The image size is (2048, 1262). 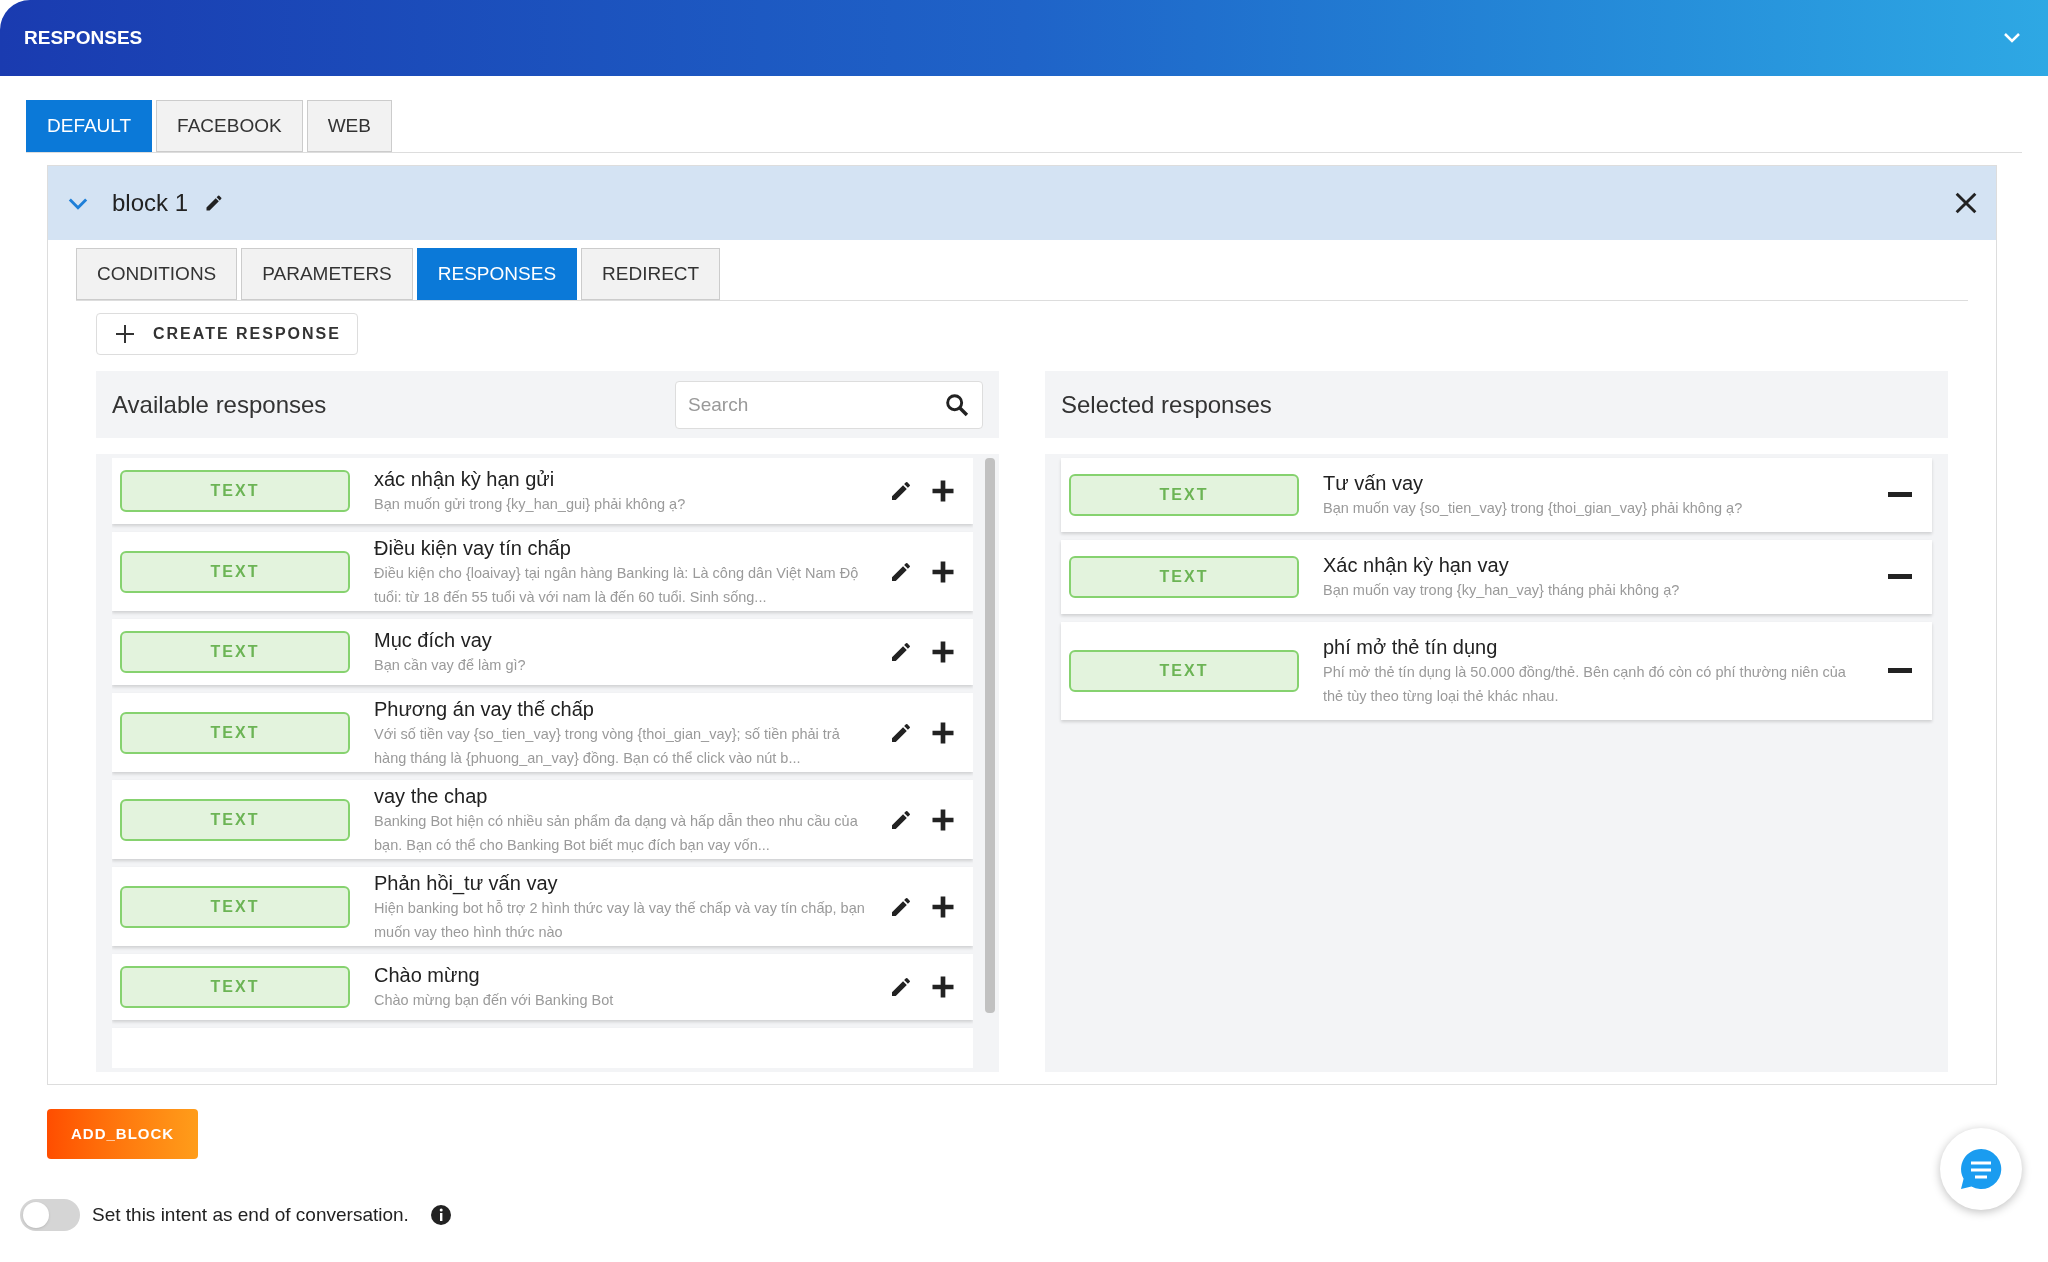 What do you see at coordinates (89, 126) in the screenshot?
I see `channel-tab: DEFAULT` at bounding box center [89, 126].